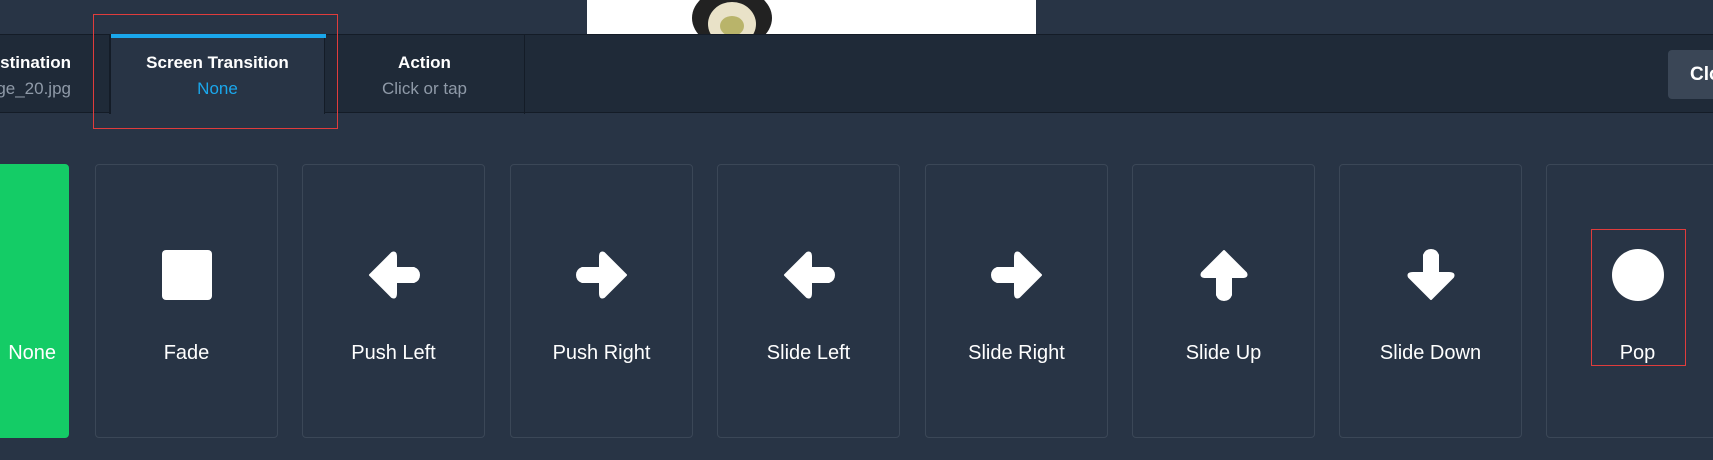 This screenshot has width=1713, height=460. Describe the element at coordinates (186, 353) in the screenshot. I see `transition-label: Fade` at that location.